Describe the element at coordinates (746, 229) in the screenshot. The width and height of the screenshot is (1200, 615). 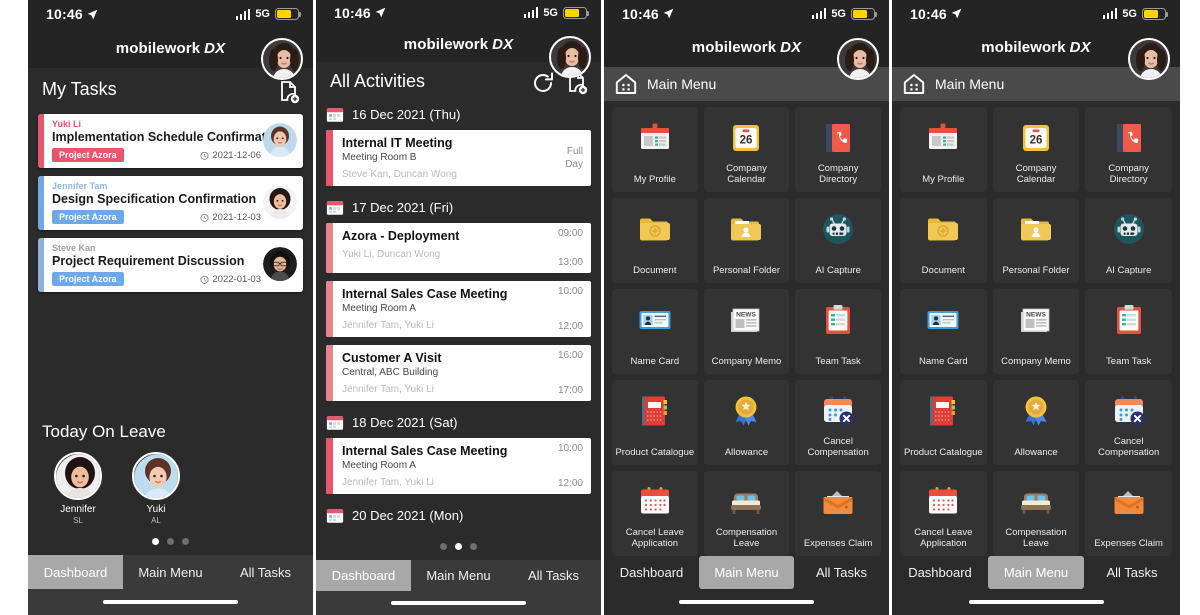
I see `folder-person-icon` at that location.